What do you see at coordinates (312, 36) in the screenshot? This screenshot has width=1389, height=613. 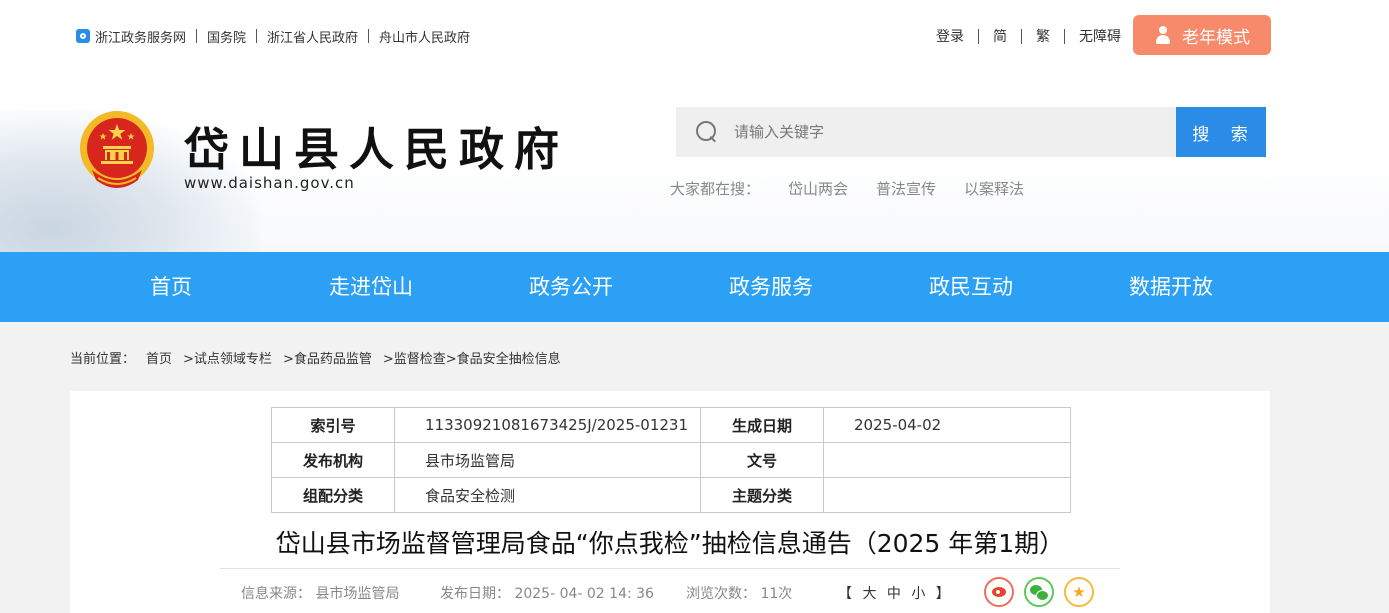 I see `link-zhejiang-gov: 浙江省人民政府` at bounding box center [312, 36].